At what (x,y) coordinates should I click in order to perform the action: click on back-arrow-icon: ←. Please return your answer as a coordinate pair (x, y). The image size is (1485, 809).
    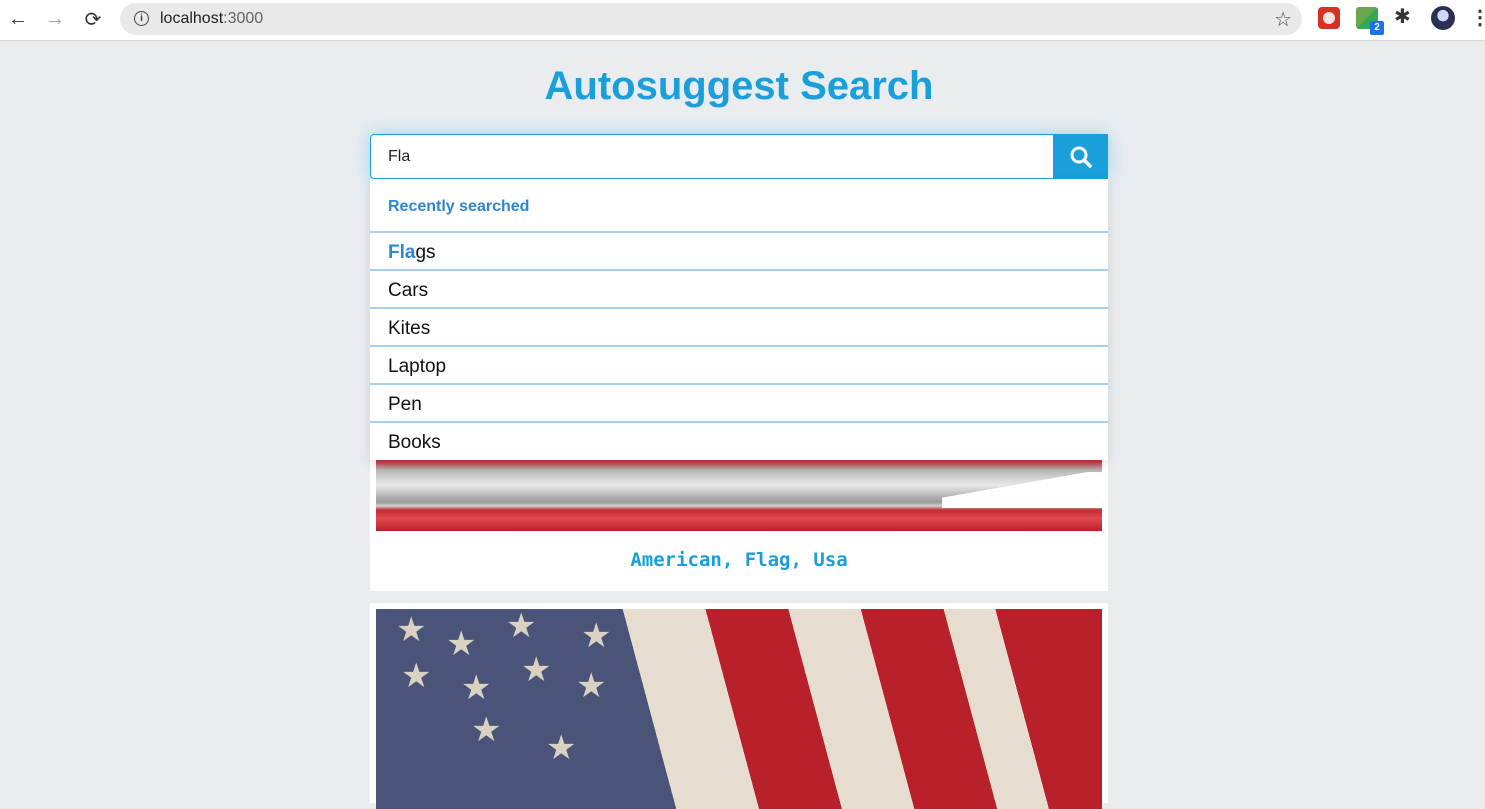
    Looking at the image, I should click on (18, 19).